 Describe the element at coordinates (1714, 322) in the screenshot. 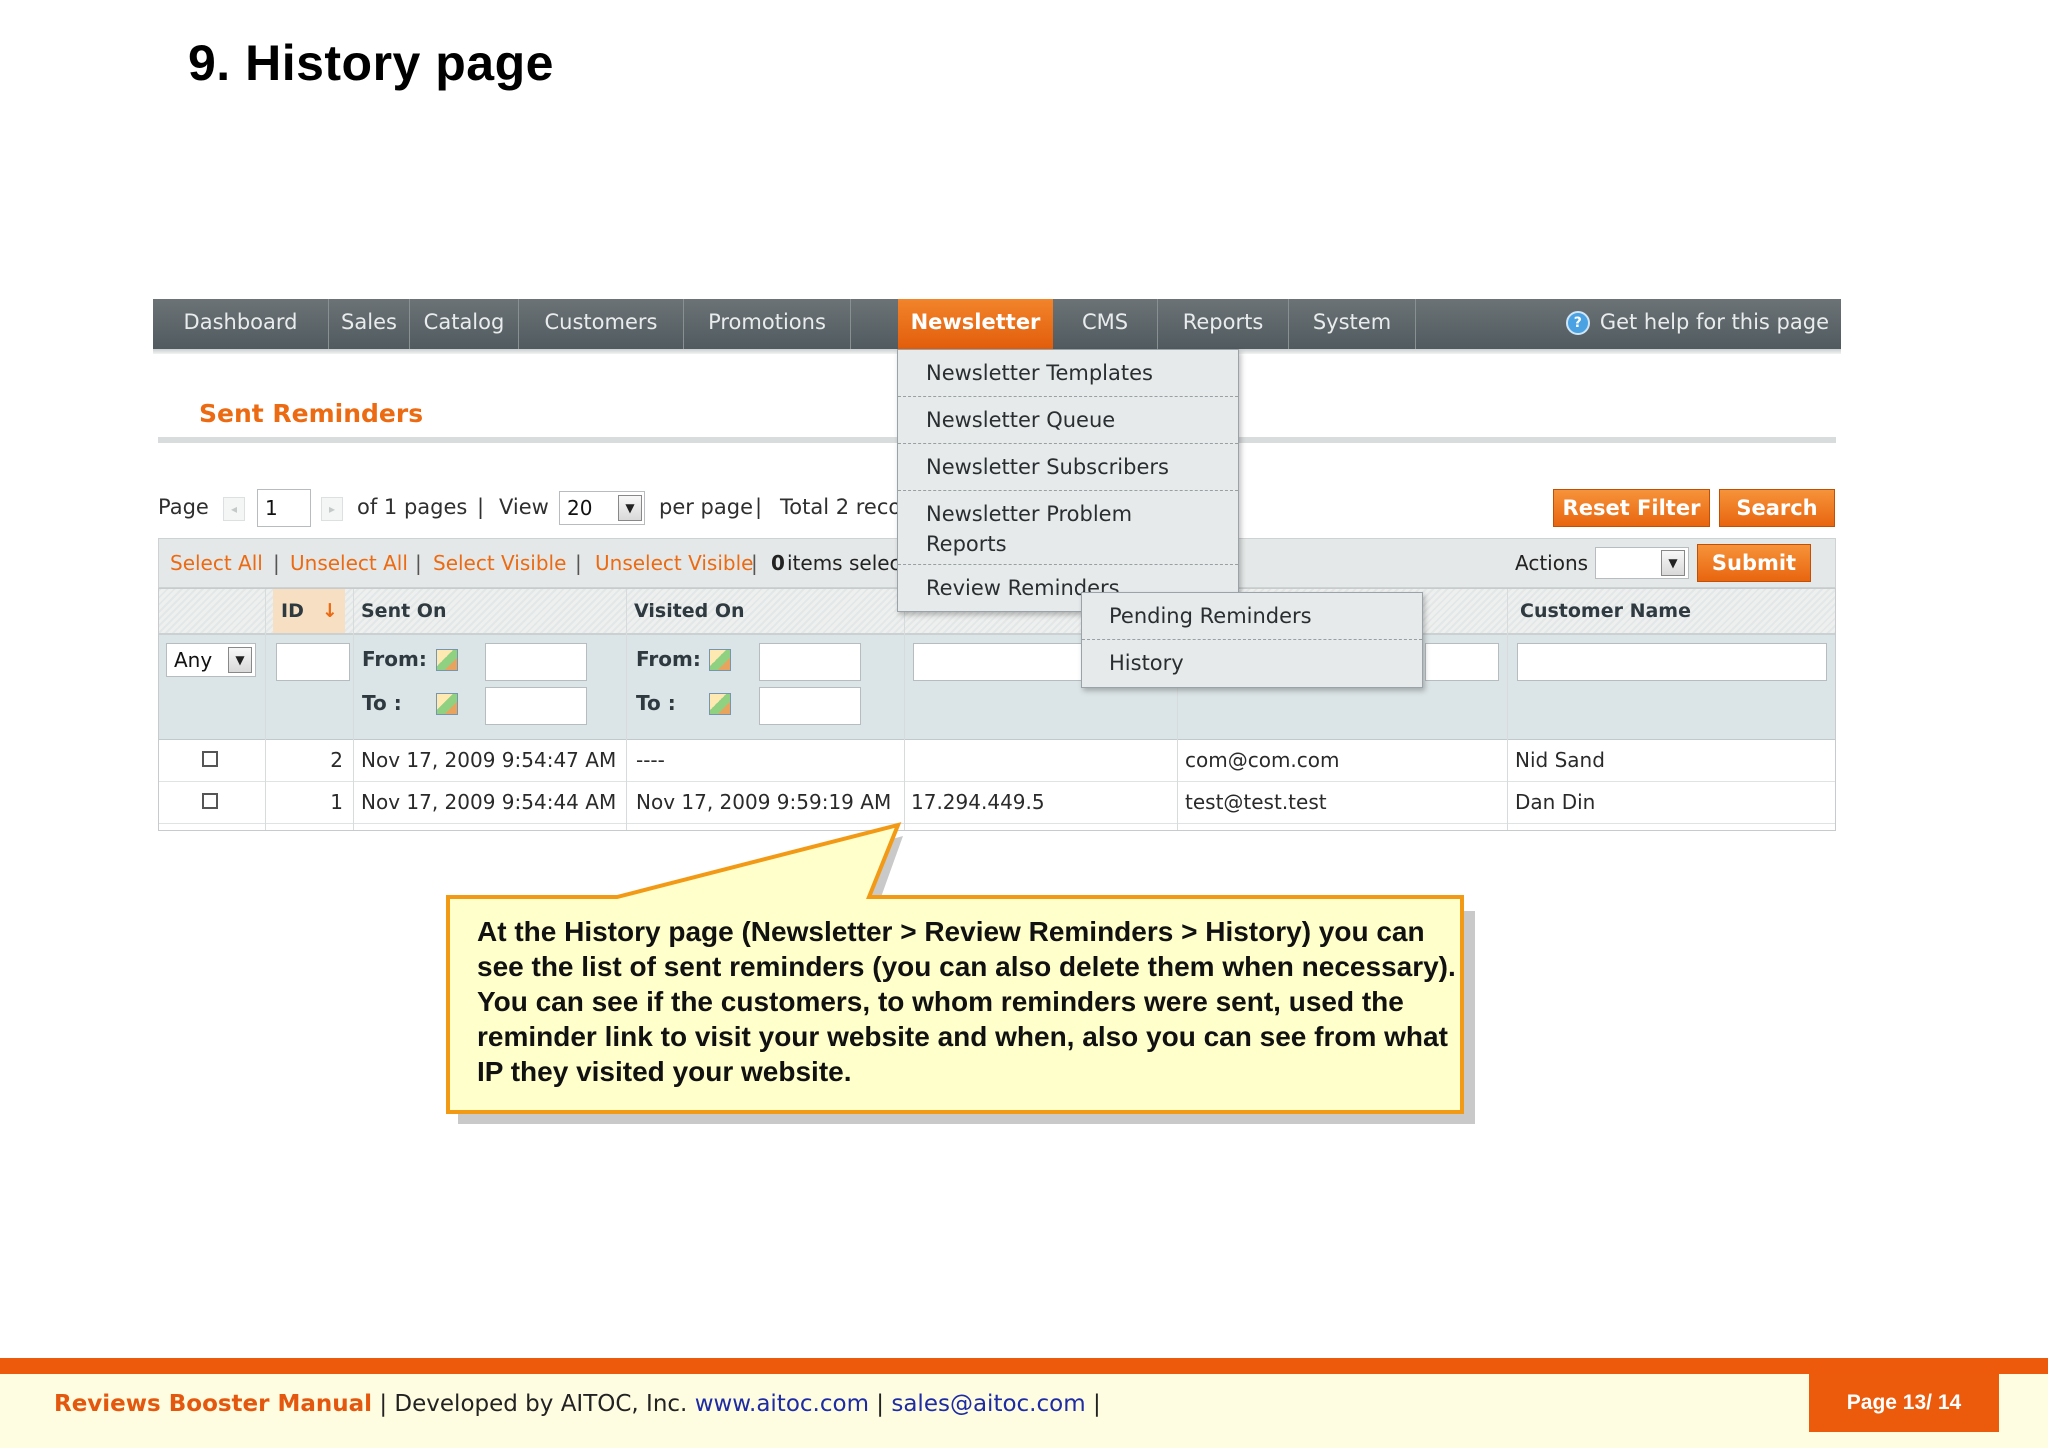

I see `help-label: Get help for this page` at that location.